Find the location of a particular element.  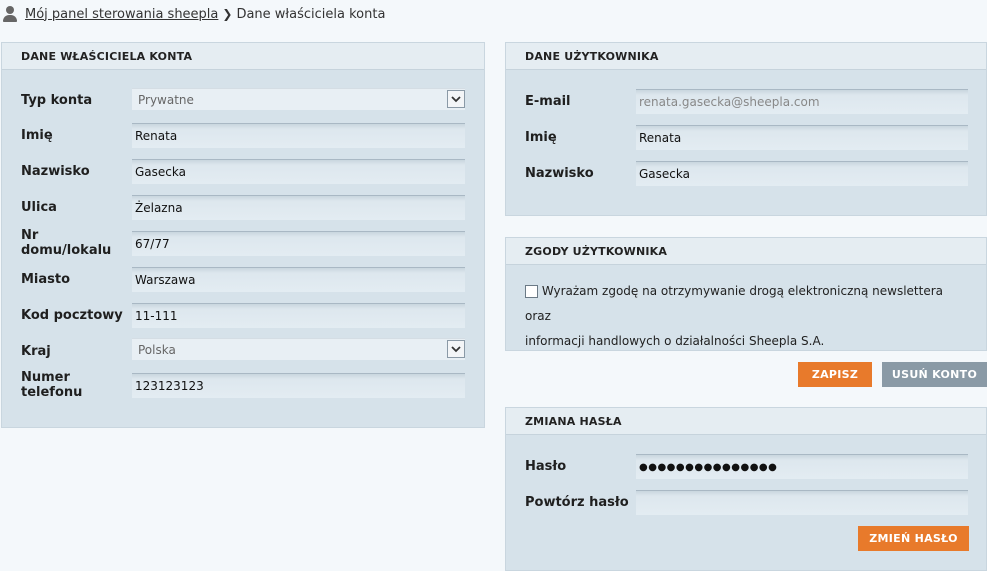

user-last-name-field: Gasecka is located at coordinates (802, 173).